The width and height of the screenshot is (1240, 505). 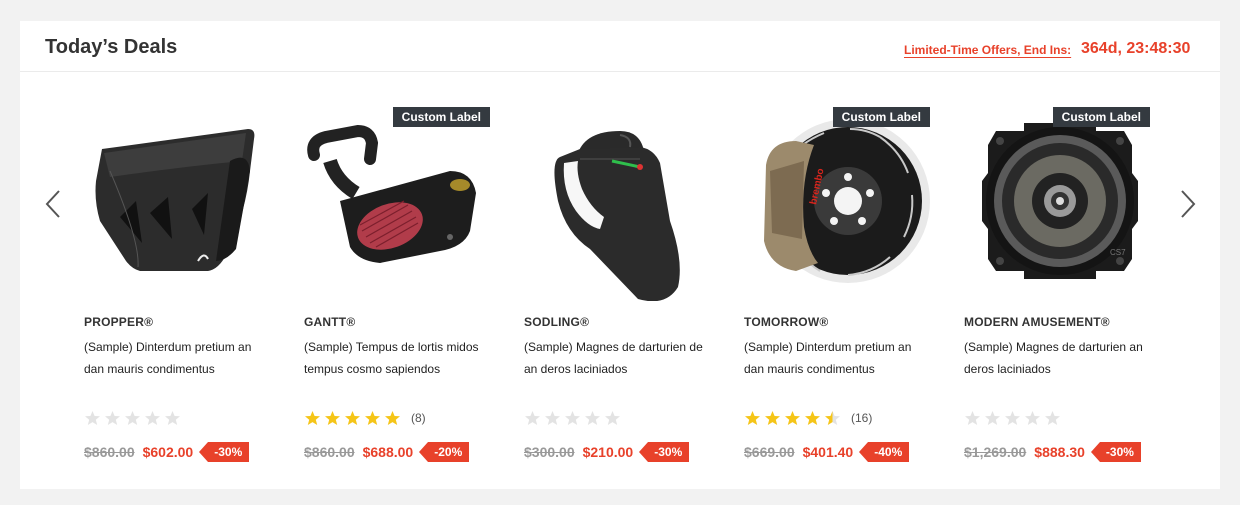 I want to click on chevron-left-icon, so click(x=52, y=204).